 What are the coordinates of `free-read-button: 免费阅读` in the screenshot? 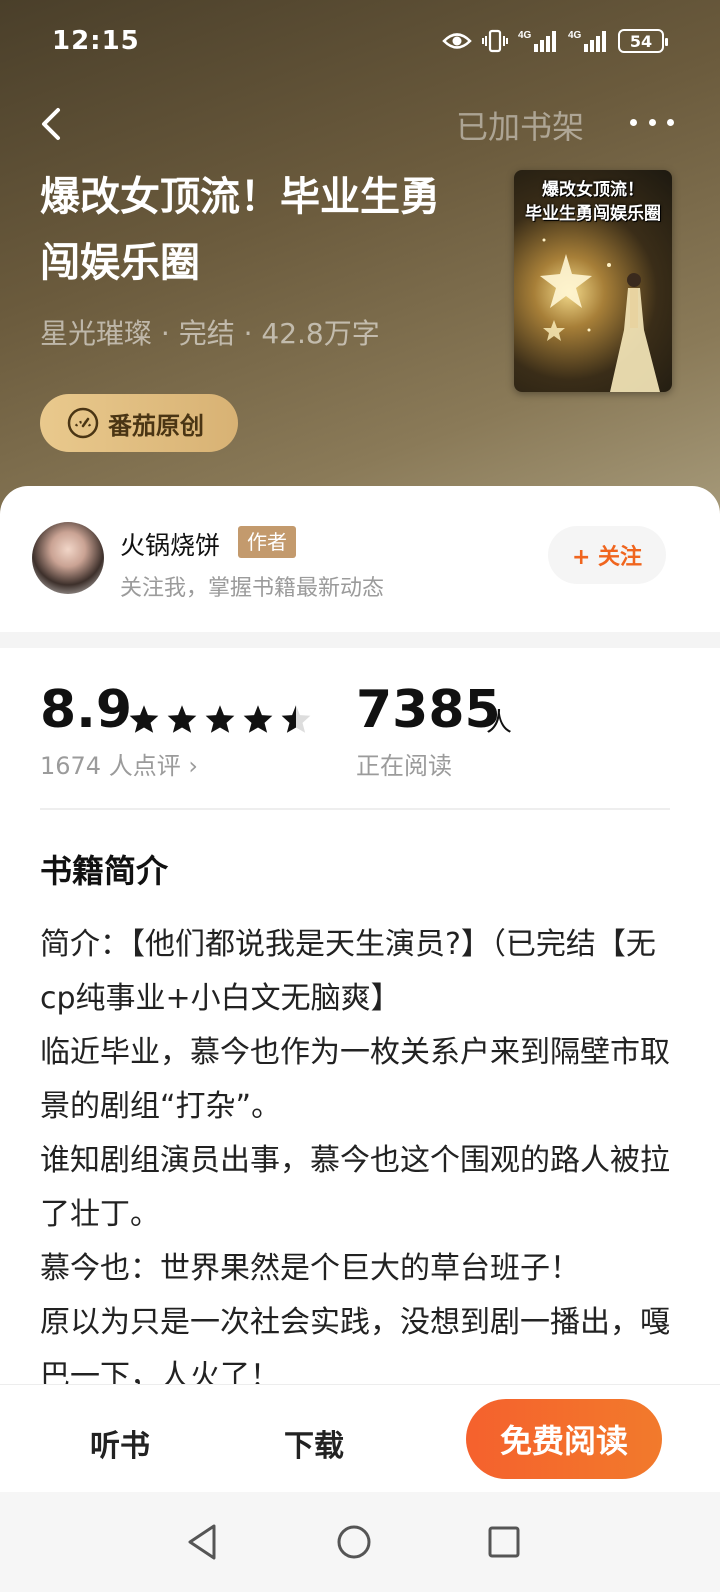 It's located at (564, 1439).